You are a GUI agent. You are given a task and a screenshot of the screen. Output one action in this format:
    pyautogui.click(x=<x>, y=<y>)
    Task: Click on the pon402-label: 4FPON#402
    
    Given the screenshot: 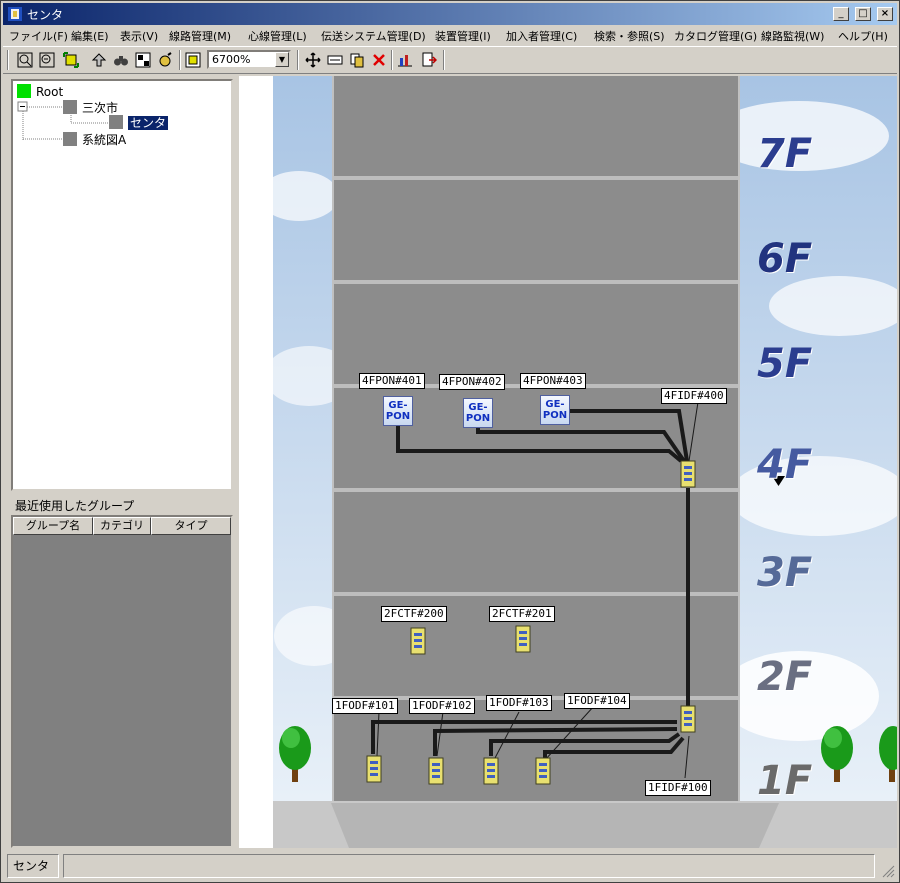 What is the action you would take?
    pyautogui.click(x=472, y=382)
    